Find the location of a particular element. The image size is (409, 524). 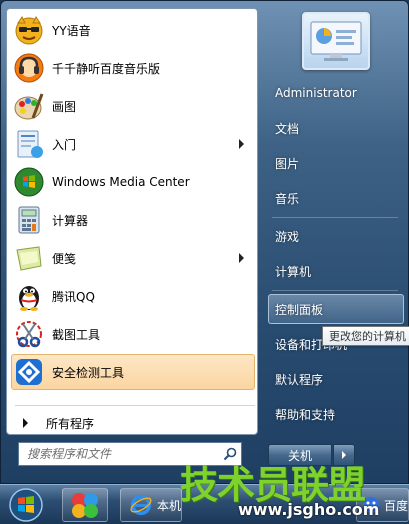

program-qq: 腾讯QQ is located at coordinates (133, 296).